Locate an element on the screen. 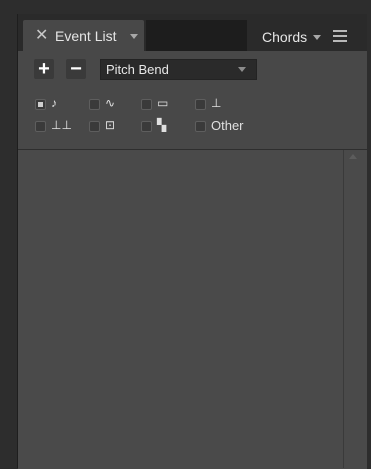  sysex-icon: ⊡ is located at coordinates (110, 125).